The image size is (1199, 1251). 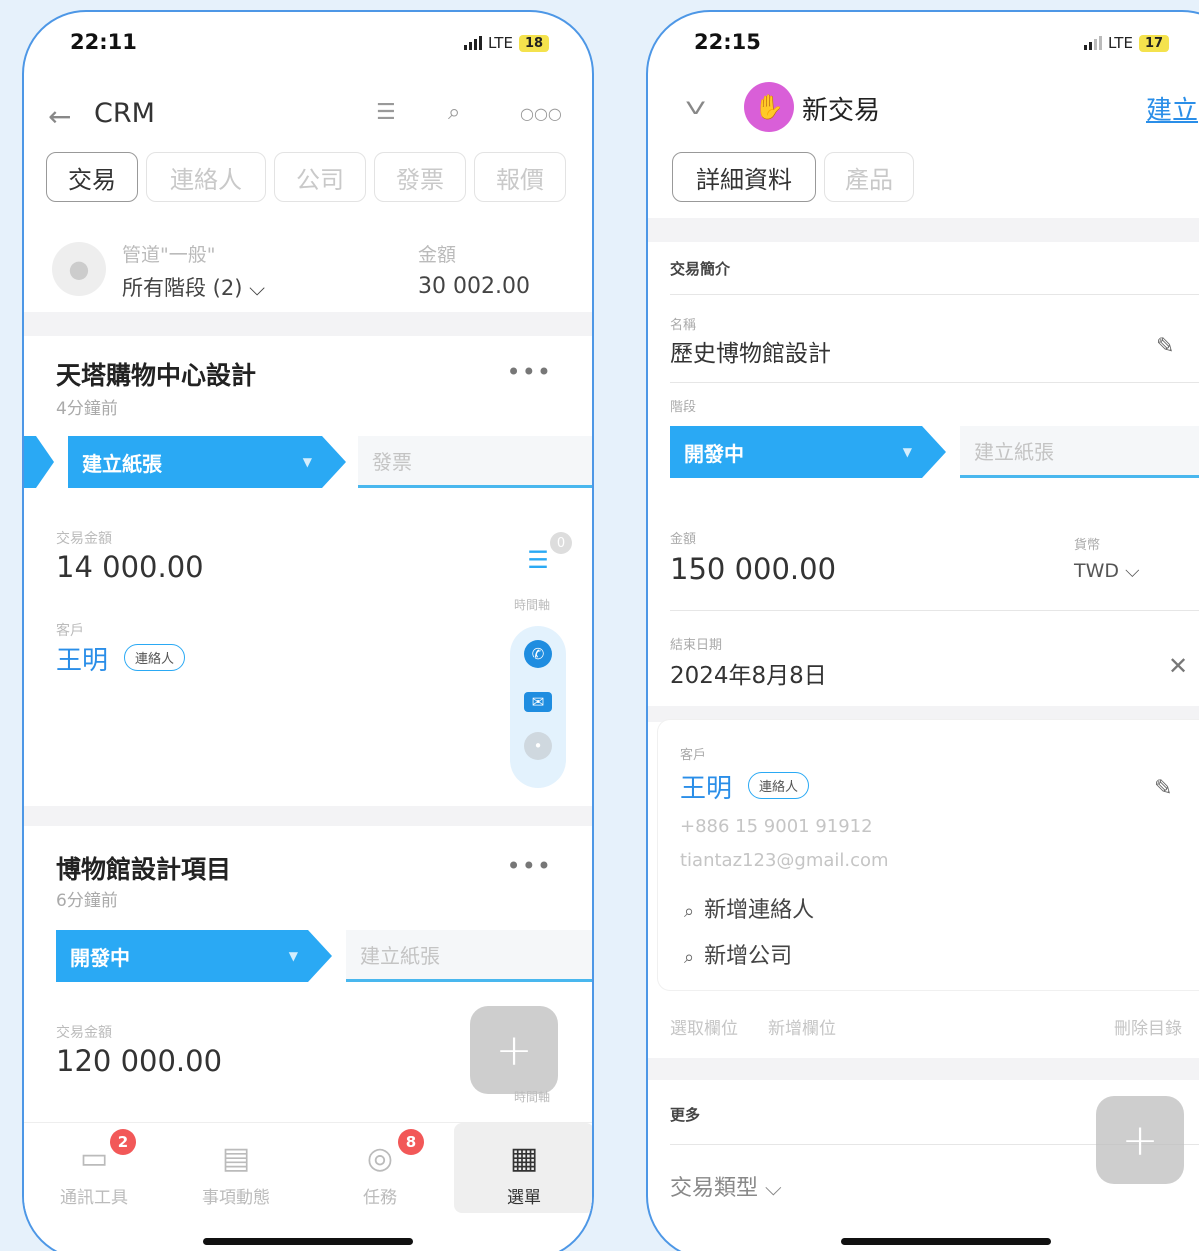 What do you see at coordinates (538, 746) in the screenshot?
I see `chat-bubble-icon: •` at bounding box center [538, 746].